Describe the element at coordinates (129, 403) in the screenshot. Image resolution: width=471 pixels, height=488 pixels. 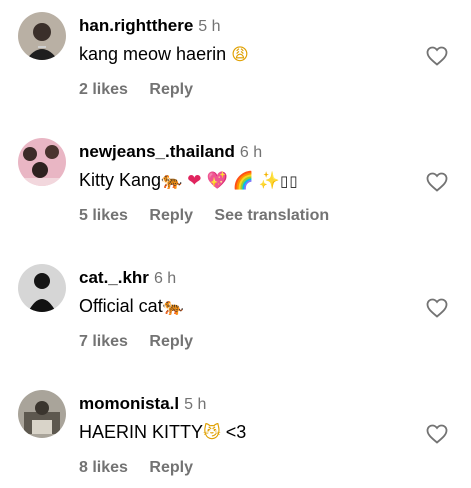
I see `username: momonista.l` at that location.